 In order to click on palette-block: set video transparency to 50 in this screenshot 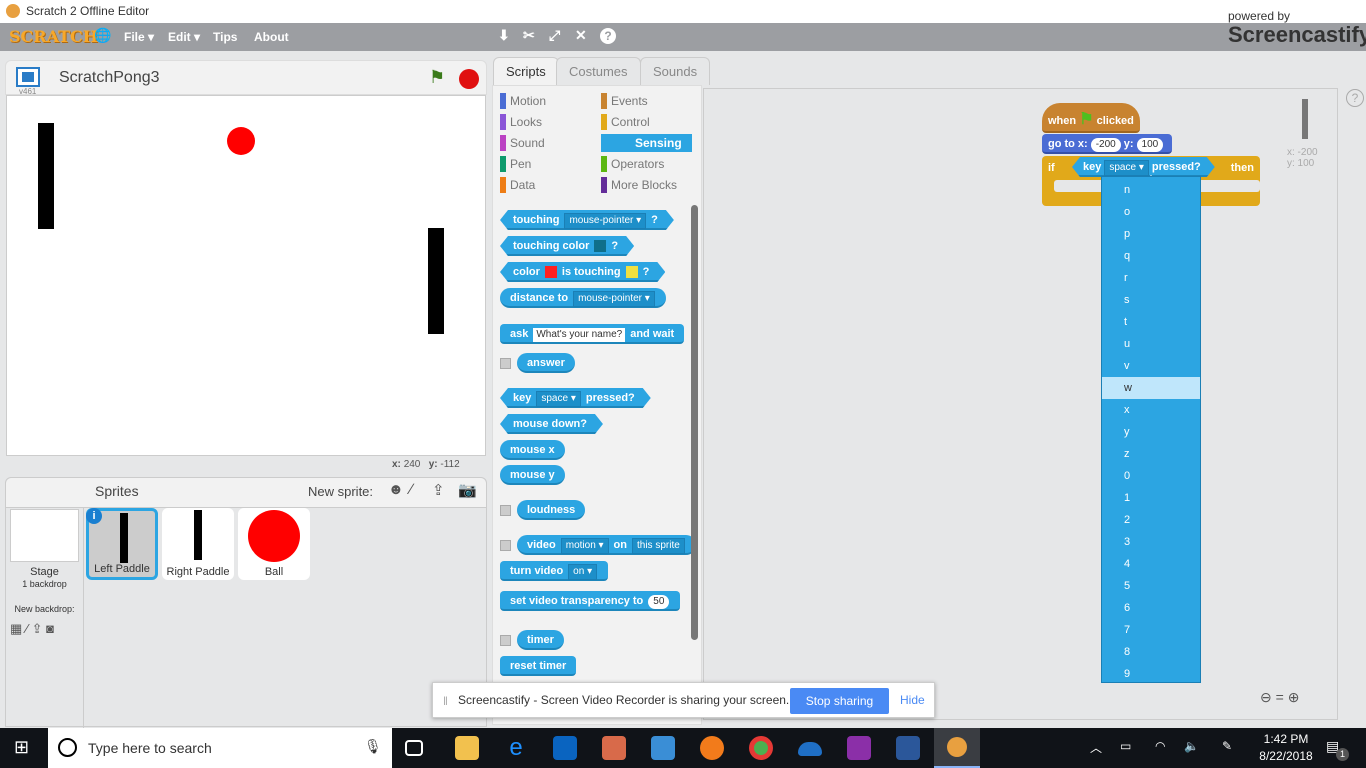, I will do `click(590, 601)`.